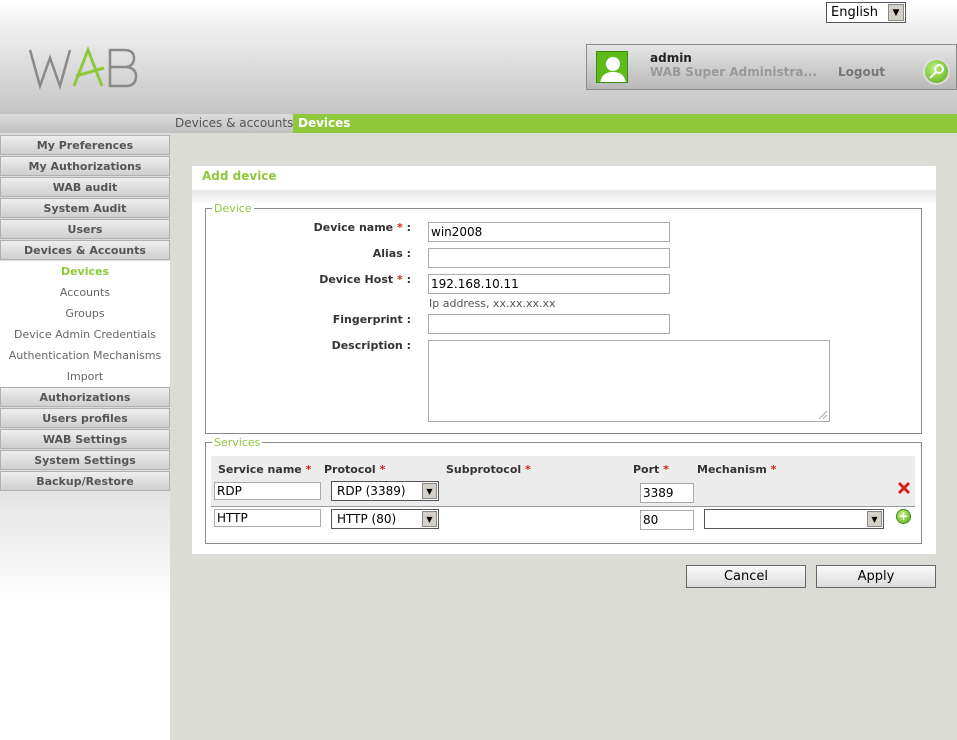 Image resolution: width=957 pixels, height=740 pixels. Describe the element at coordinates (85, 418) in the screenshot. I see `sidebar-item-users-profiles: Users profiles` at that location.